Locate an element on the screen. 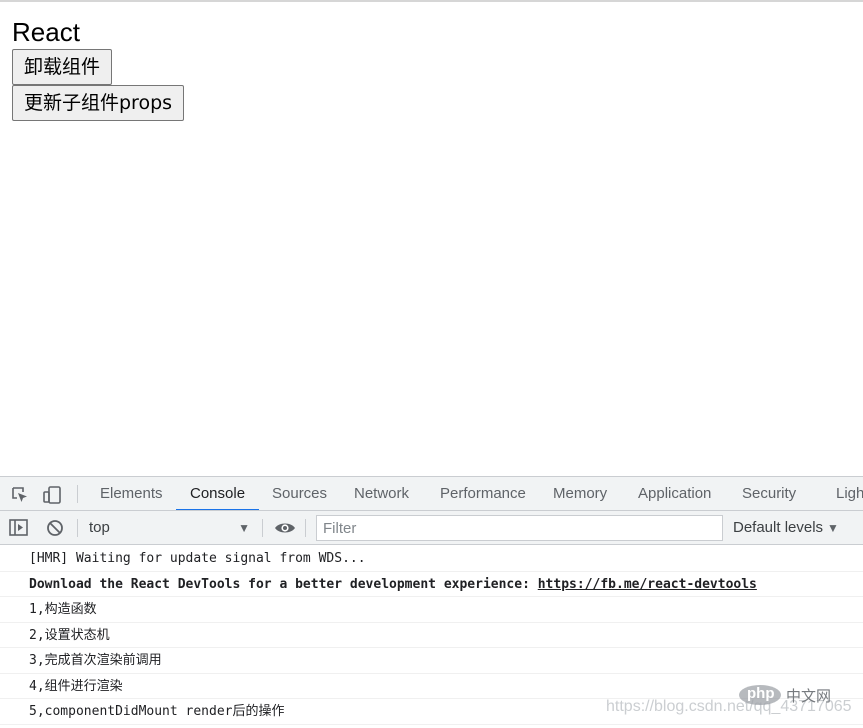 Image resolution: width=863 pixels, height=728 pixels. tab-sources: Sources is located at coordinates (299, 493).